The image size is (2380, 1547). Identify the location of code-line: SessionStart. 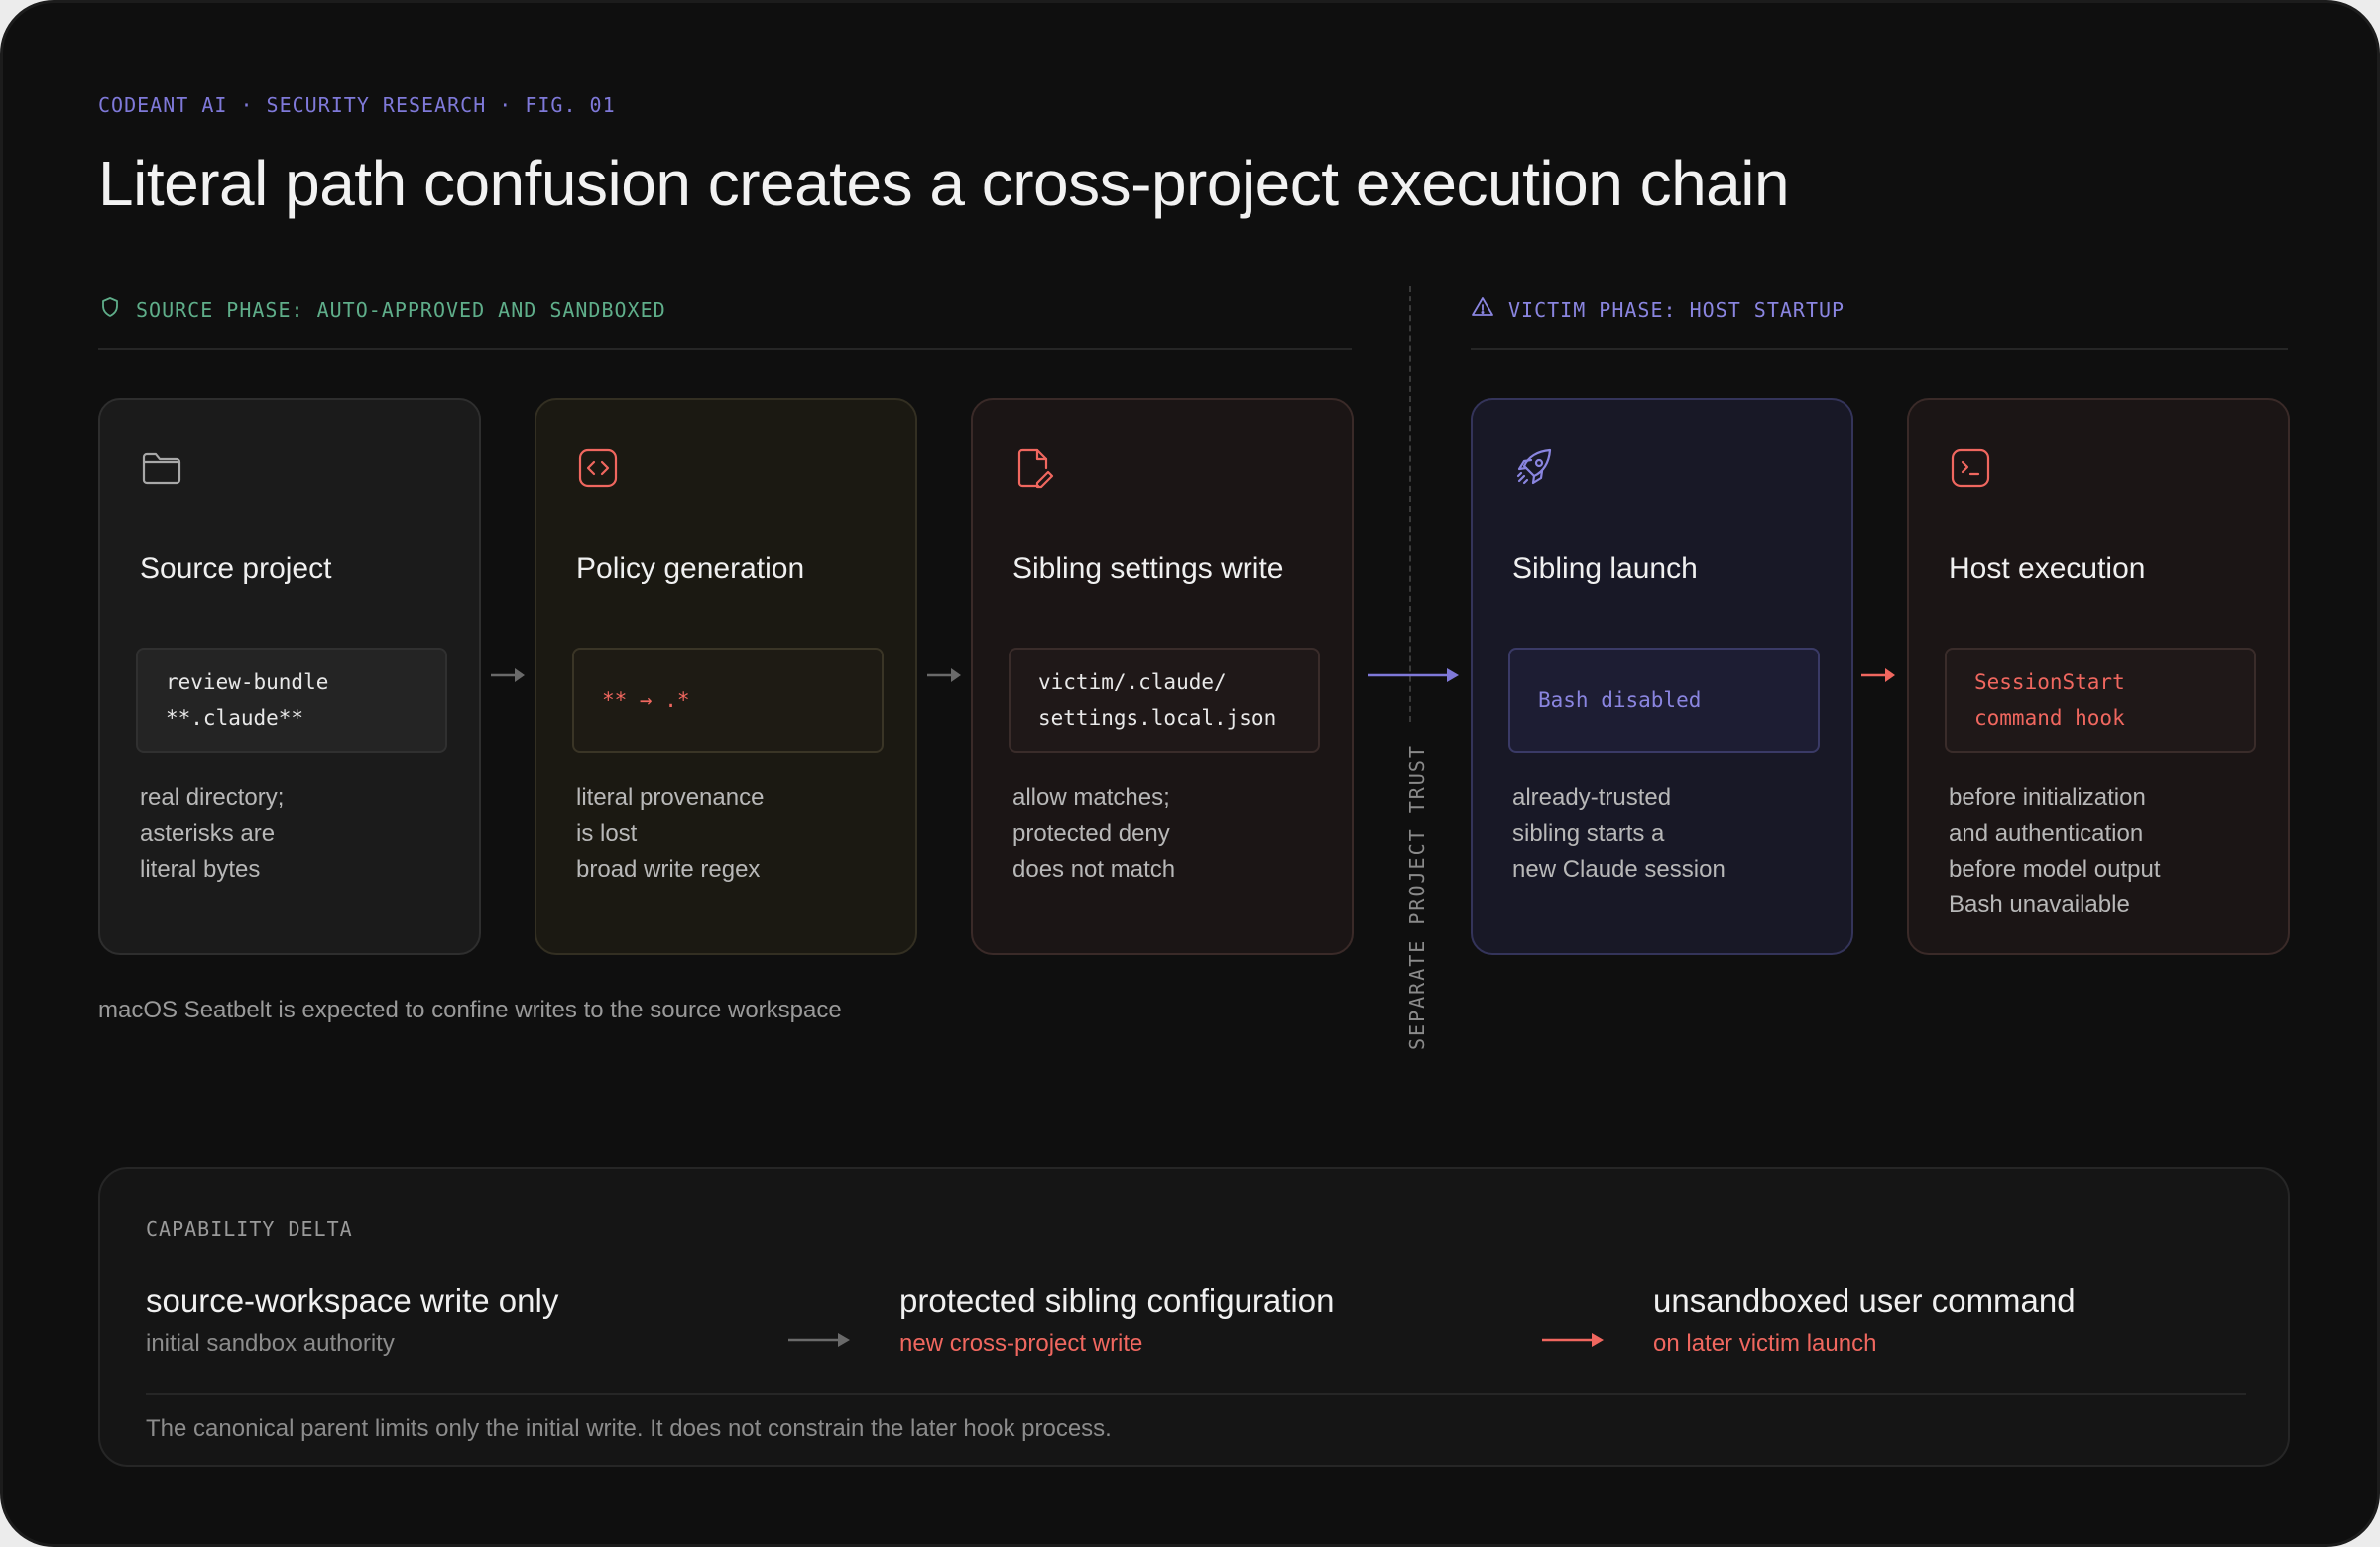
(2049, 682).